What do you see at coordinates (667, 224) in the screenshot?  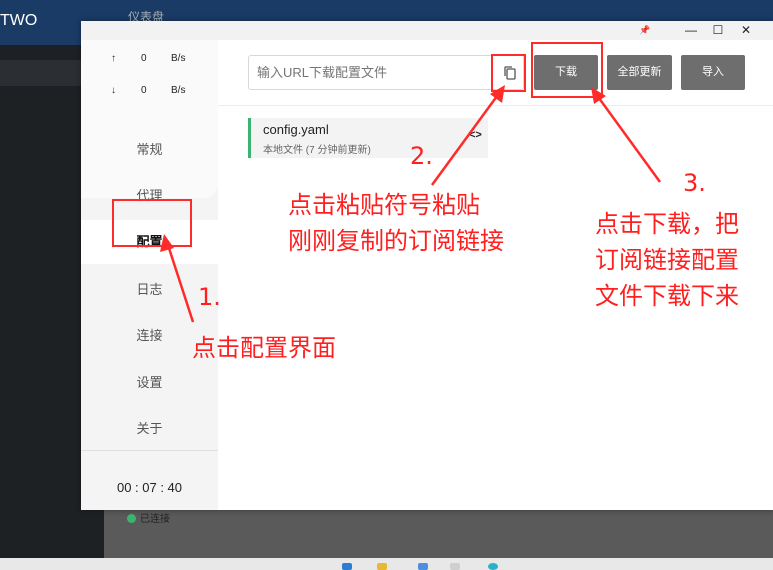 I see `step3-text-line1: 点击下载，把` at bounding box center [667, 224].